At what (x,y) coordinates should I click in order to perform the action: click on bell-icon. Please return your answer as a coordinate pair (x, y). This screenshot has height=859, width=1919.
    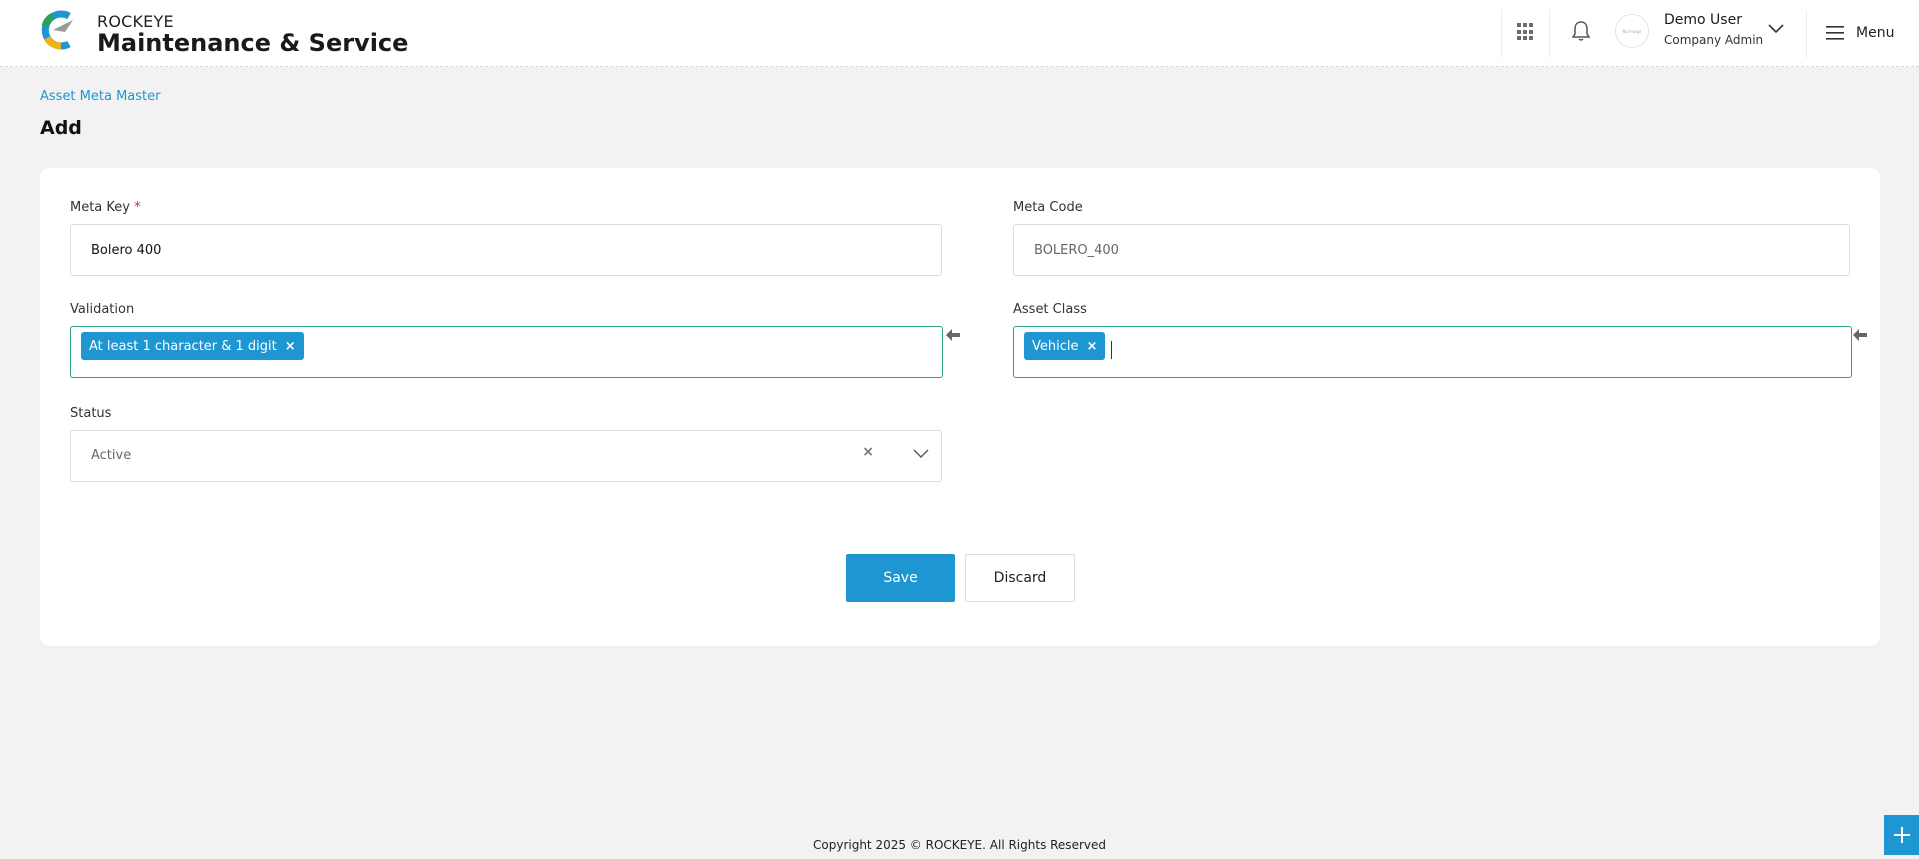
    Looking at the image, I should click on (1581, 31).